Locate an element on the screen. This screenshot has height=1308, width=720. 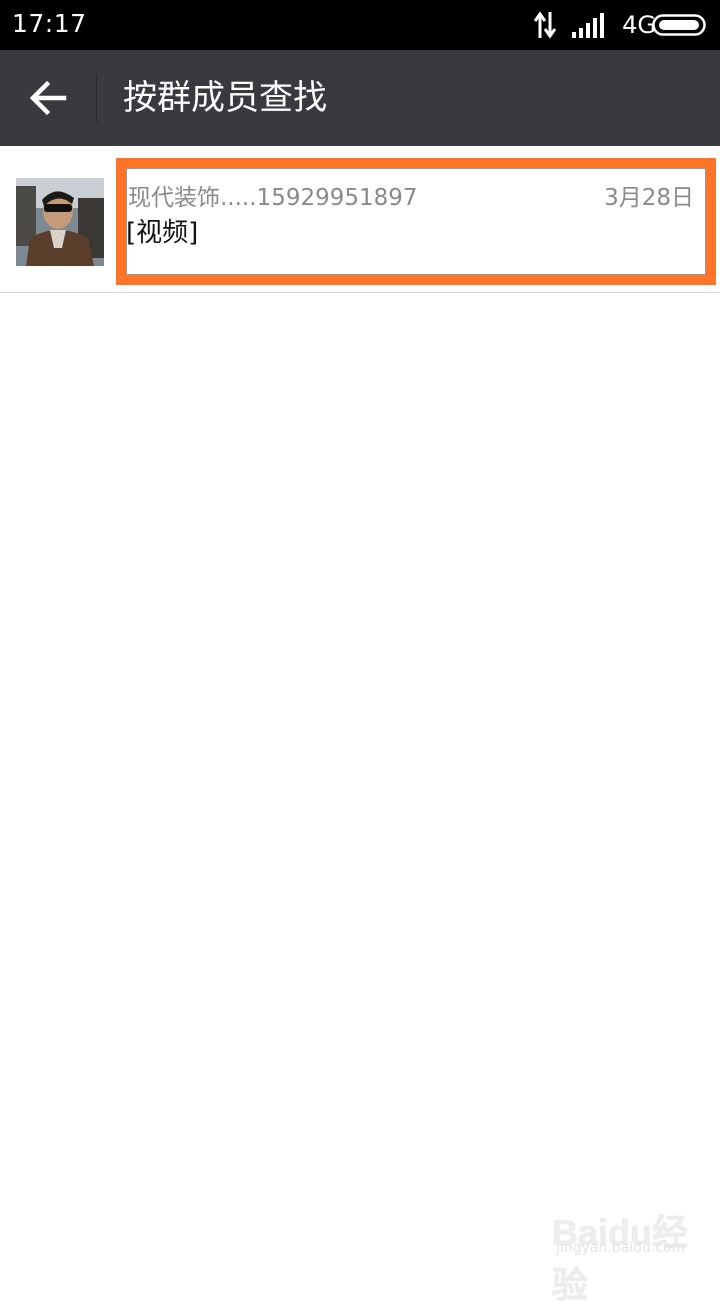
back-button is located at coordinates (48, 98).